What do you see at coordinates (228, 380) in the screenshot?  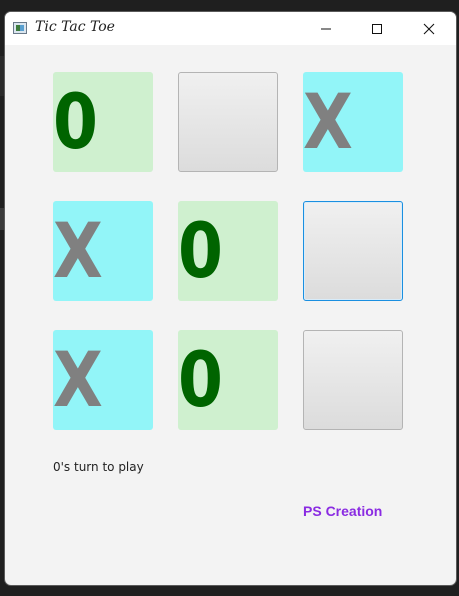 I see `board-cell-8: 0` at bounding box center [228, 380].